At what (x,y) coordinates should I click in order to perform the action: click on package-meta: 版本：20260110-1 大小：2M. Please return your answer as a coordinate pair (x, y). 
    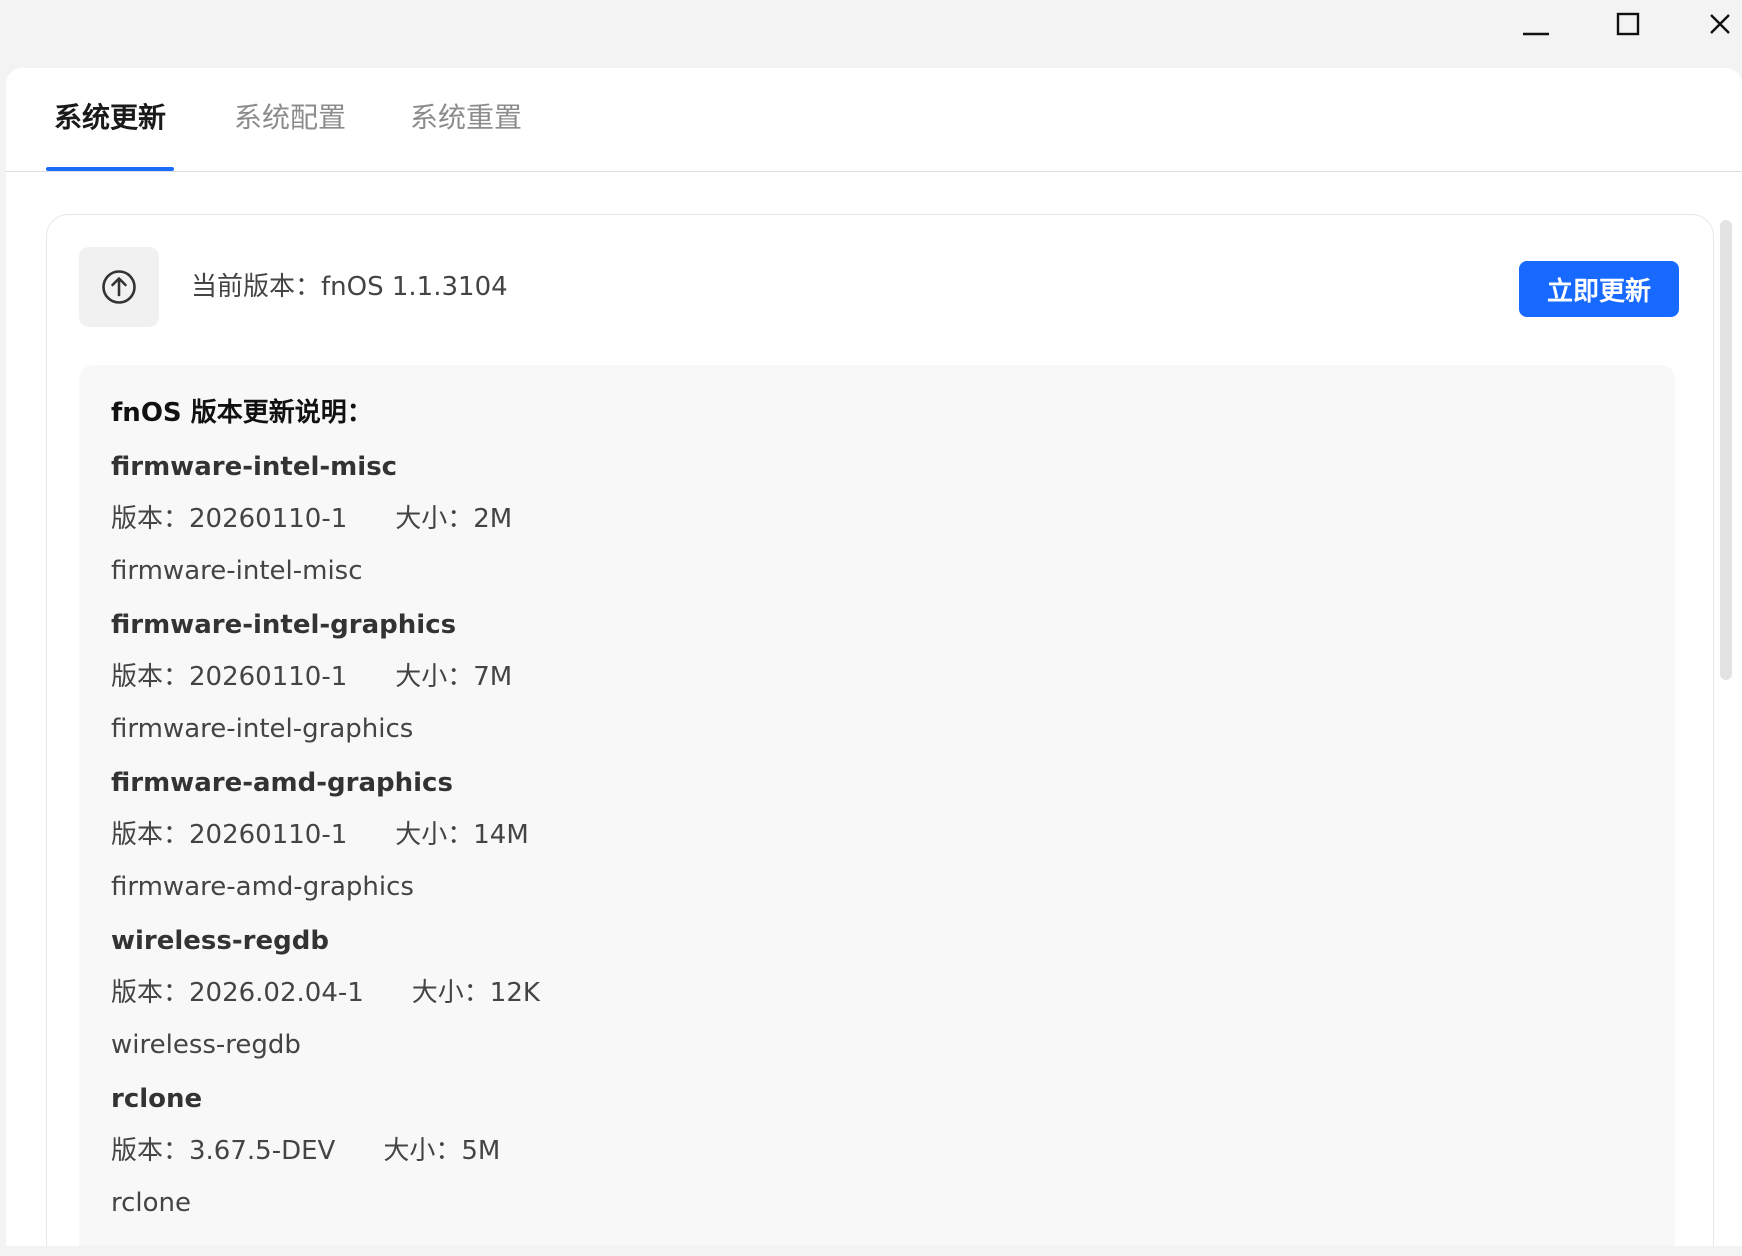
    Looking at the image, I should click on (877, 519).